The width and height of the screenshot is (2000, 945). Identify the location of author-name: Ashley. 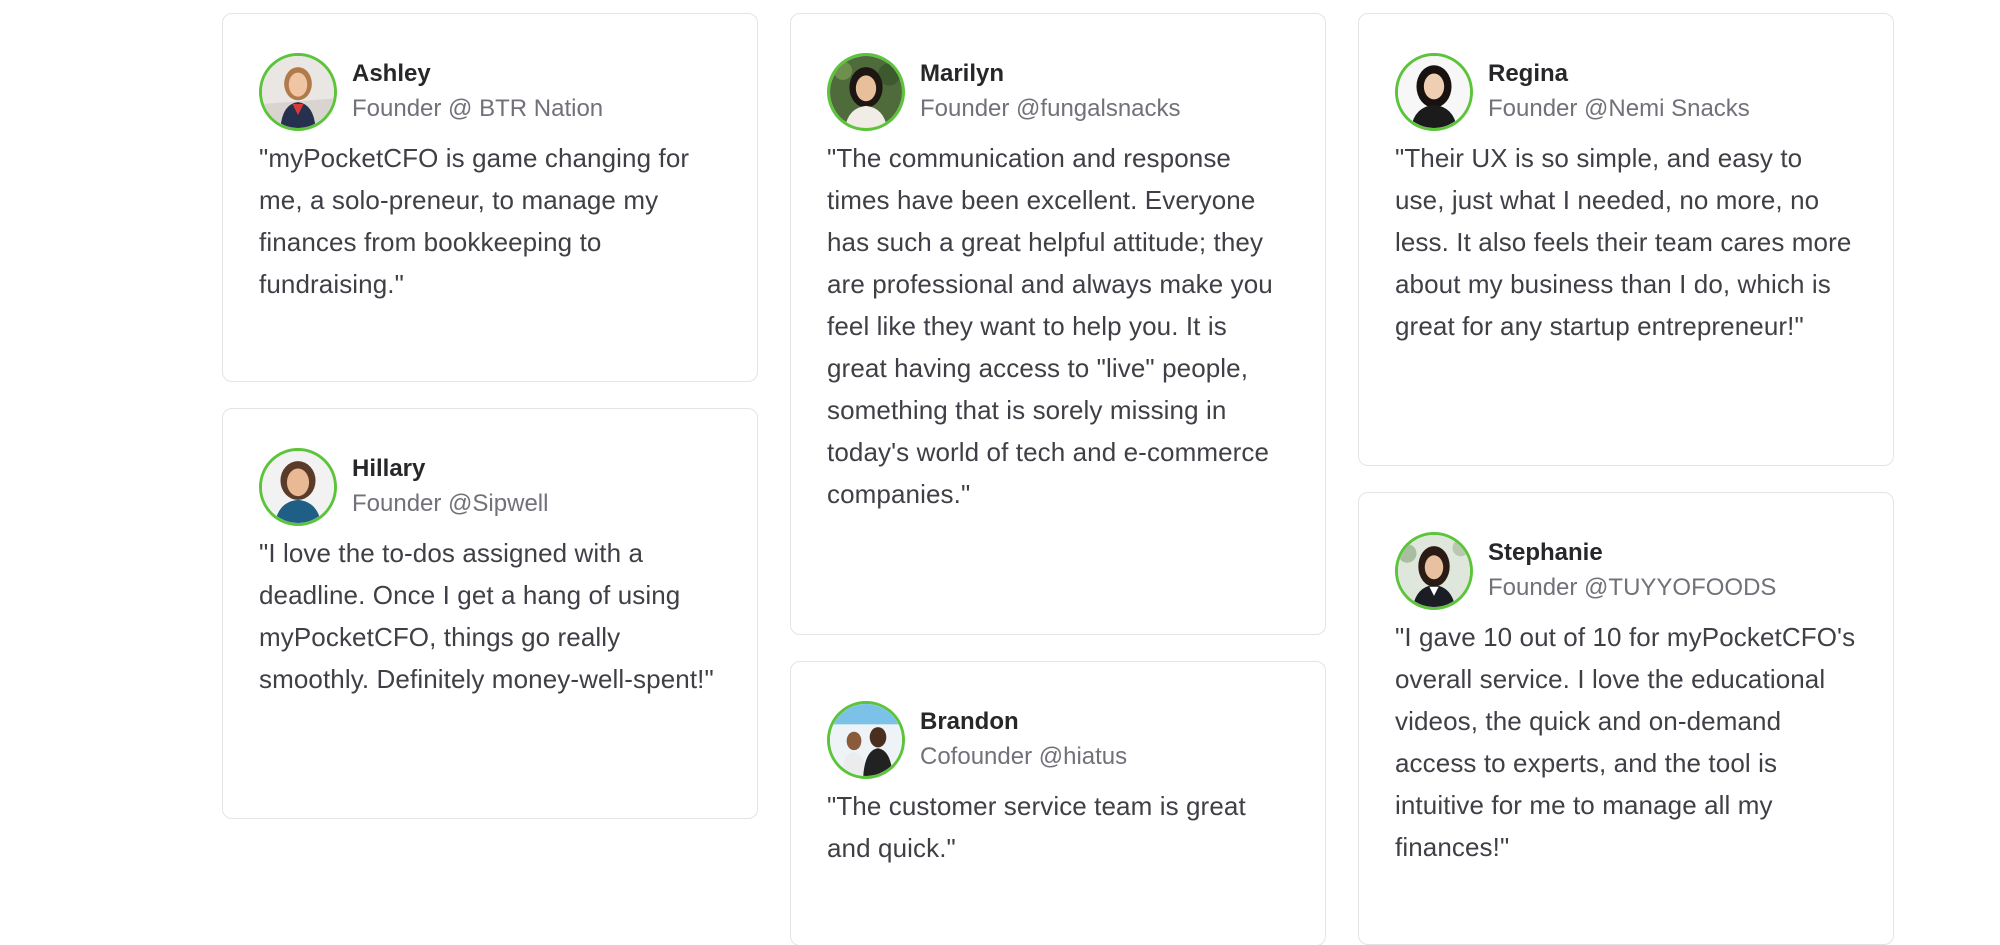
(391, 73).